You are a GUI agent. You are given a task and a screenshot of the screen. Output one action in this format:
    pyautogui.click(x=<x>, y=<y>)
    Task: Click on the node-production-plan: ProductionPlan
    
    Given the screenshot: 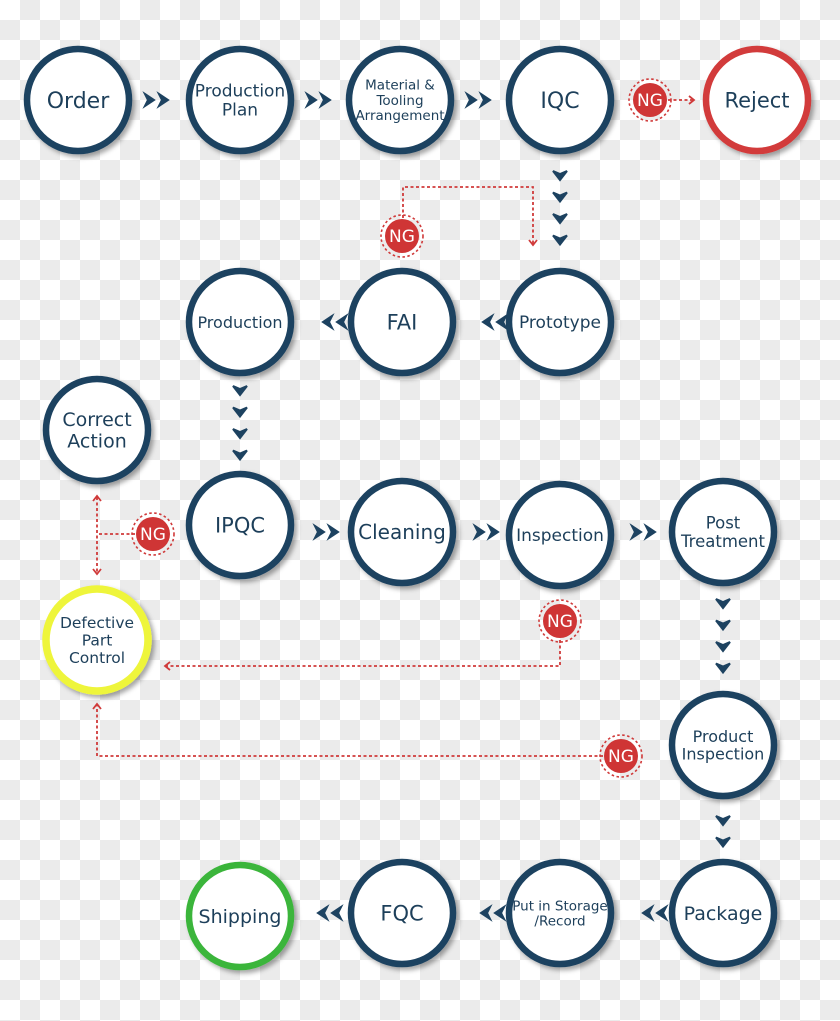 What is the action you would take?
    pyautogui.click(x=240, y=100)
    